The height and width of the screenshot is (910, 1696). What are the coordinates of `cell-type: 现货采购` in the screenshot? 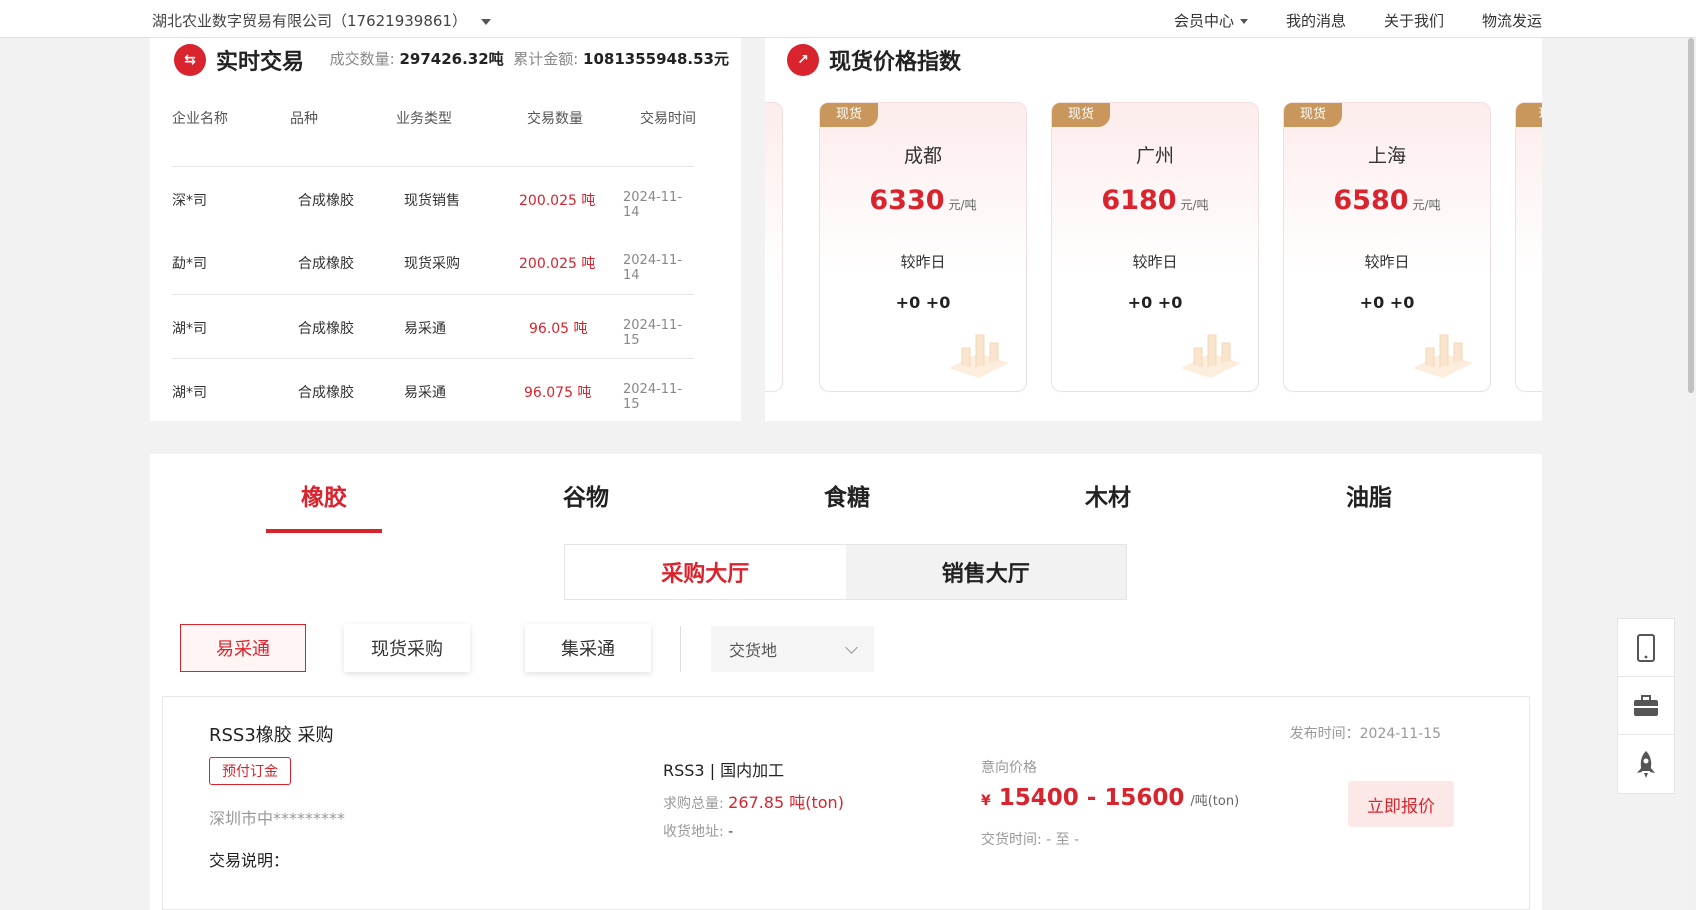 It's located at (432, 264).